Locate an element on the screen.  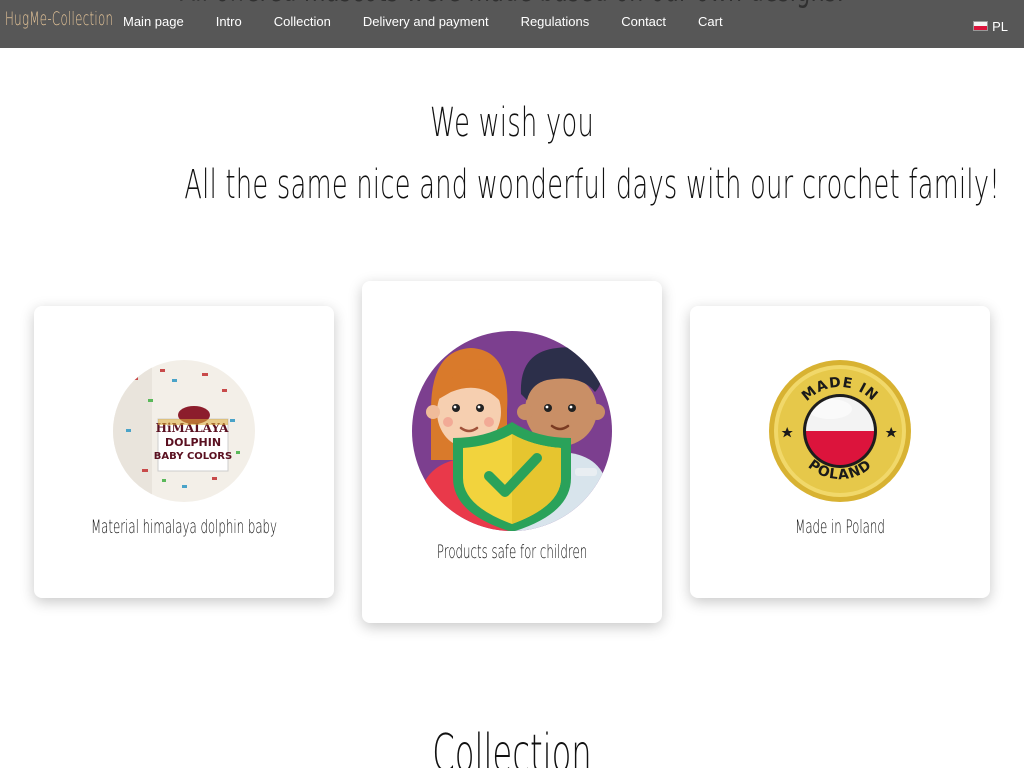
svg-text: DOLPHIN is located at coordinates (193, 442).